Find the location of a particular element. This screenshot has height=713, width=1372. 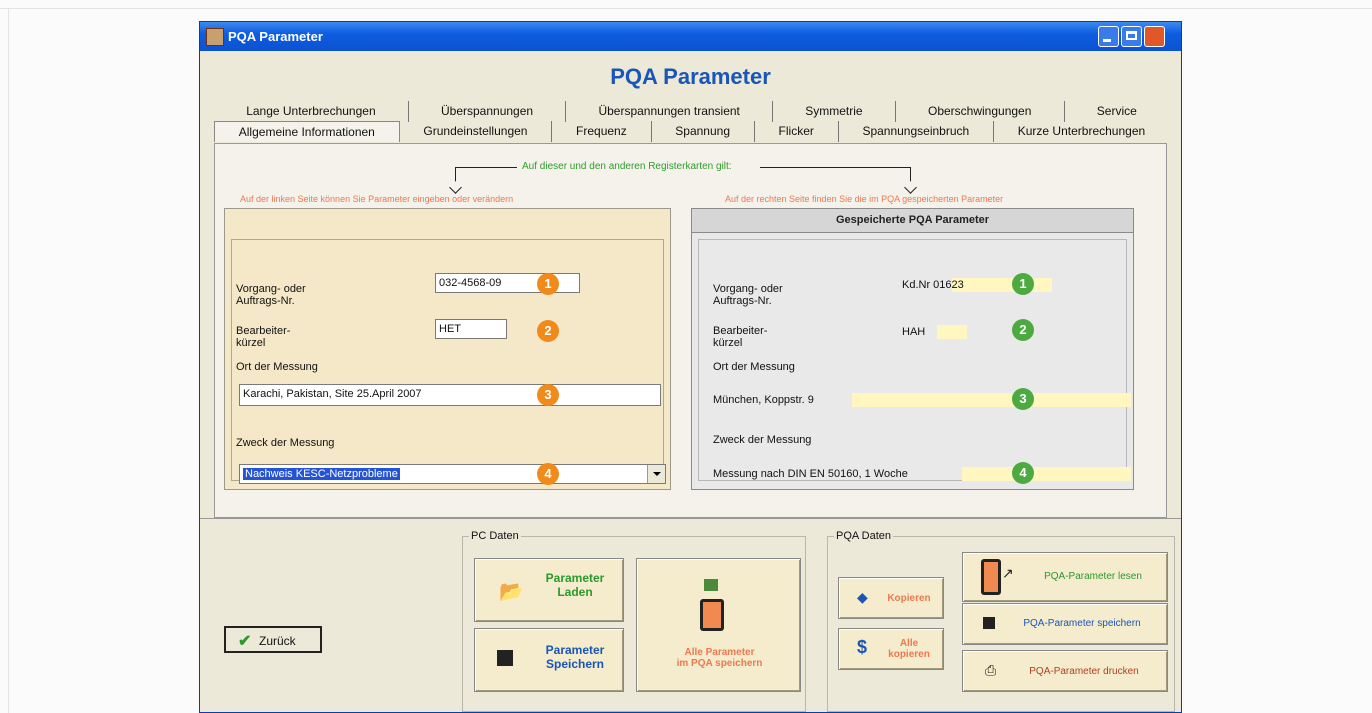

app-icon is located at coordinates (215, 37).